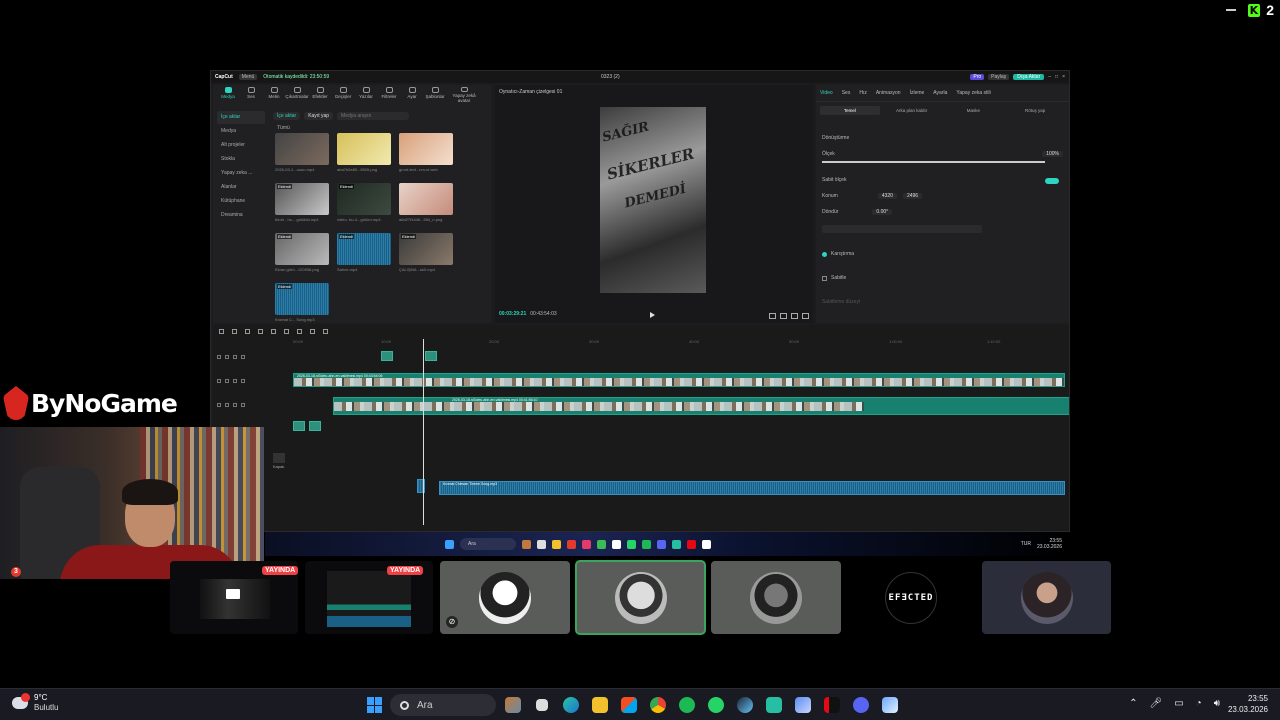 Image resolution: width=1280 pixels, height=720 pixels. What do you see at coordinates (423, 432) in the screenshot?
I see `playhead` at bounding box center [423, 432].